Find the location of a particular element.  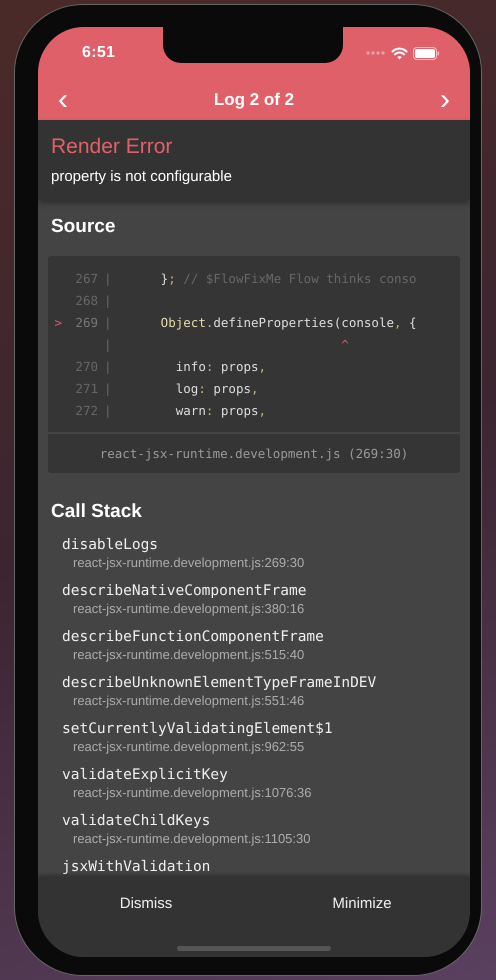

signal-icon is located at coordinates (376, 53).